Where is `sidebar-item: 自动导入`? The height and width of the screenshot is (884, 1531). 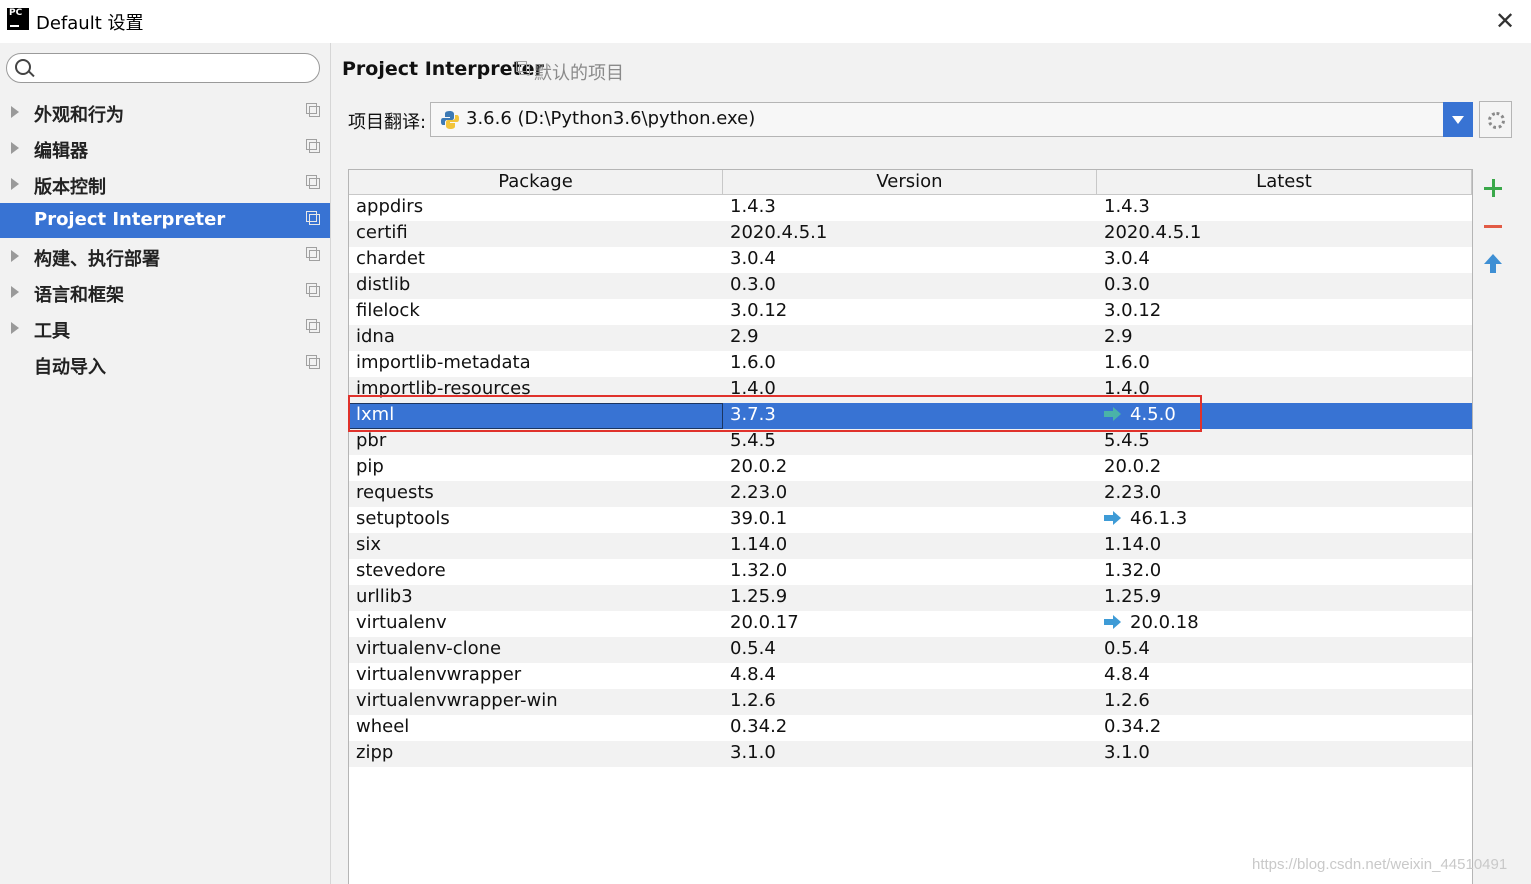 sidebar-item: 自动导入 is located at coordinates (165, 364).